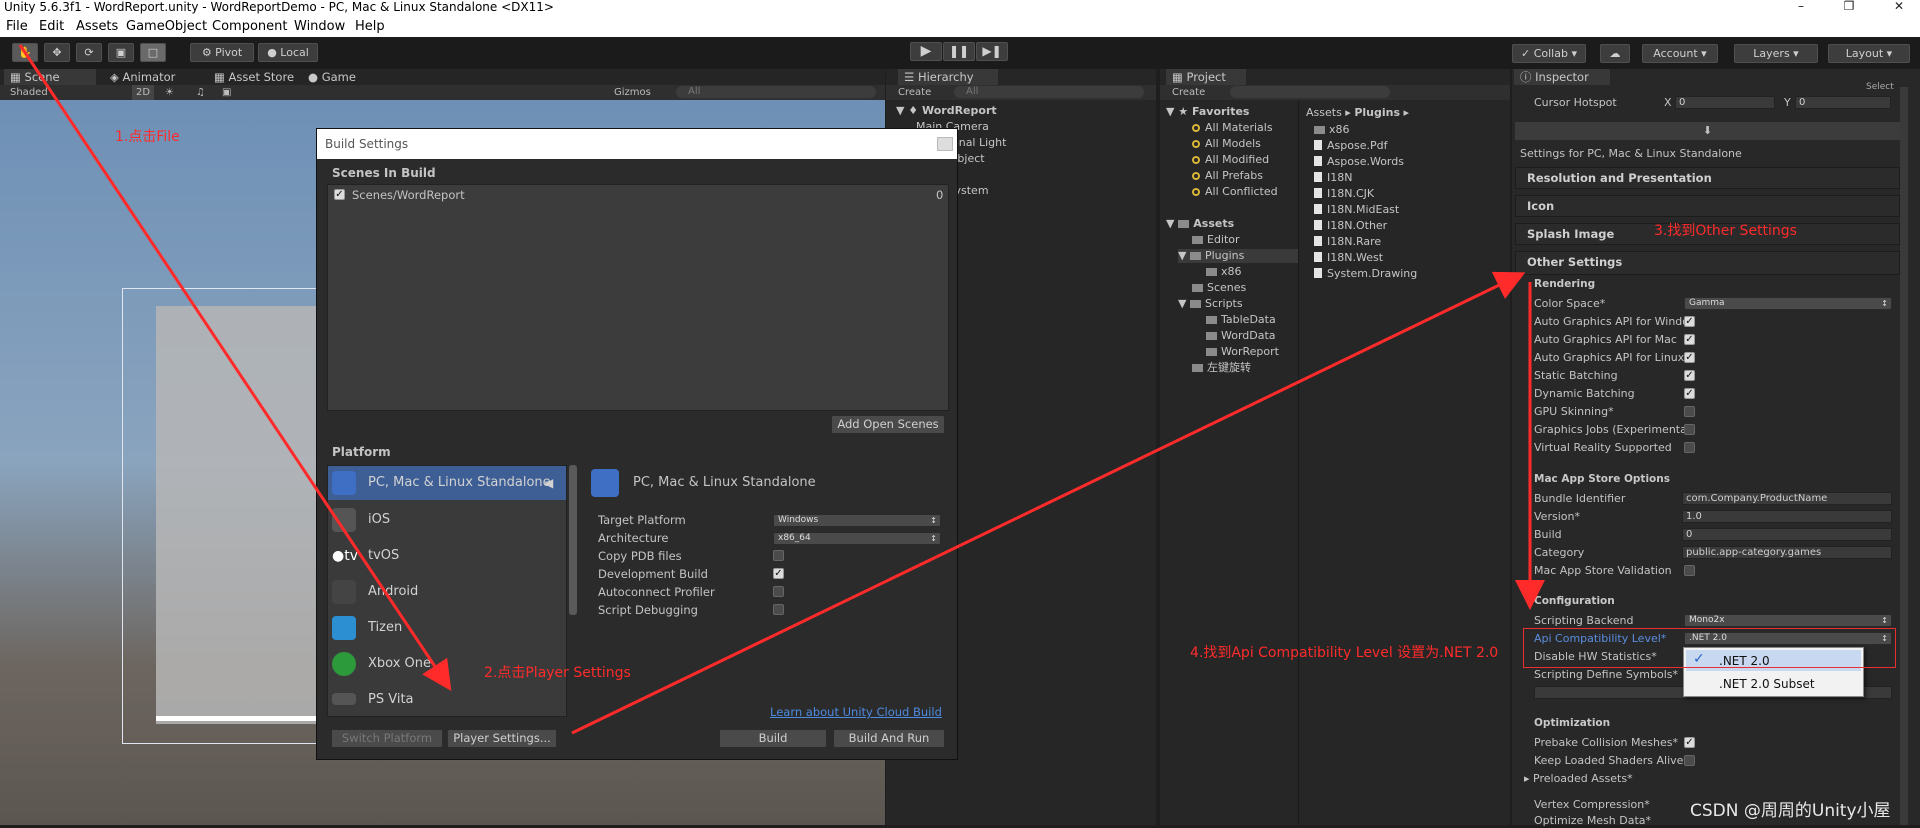  Describe the element at coordinates (1344, 653) in the screenshot. I see `annotation-4: 4.找到Api Compatibility Level 设置为.NET 2.0` at that location.